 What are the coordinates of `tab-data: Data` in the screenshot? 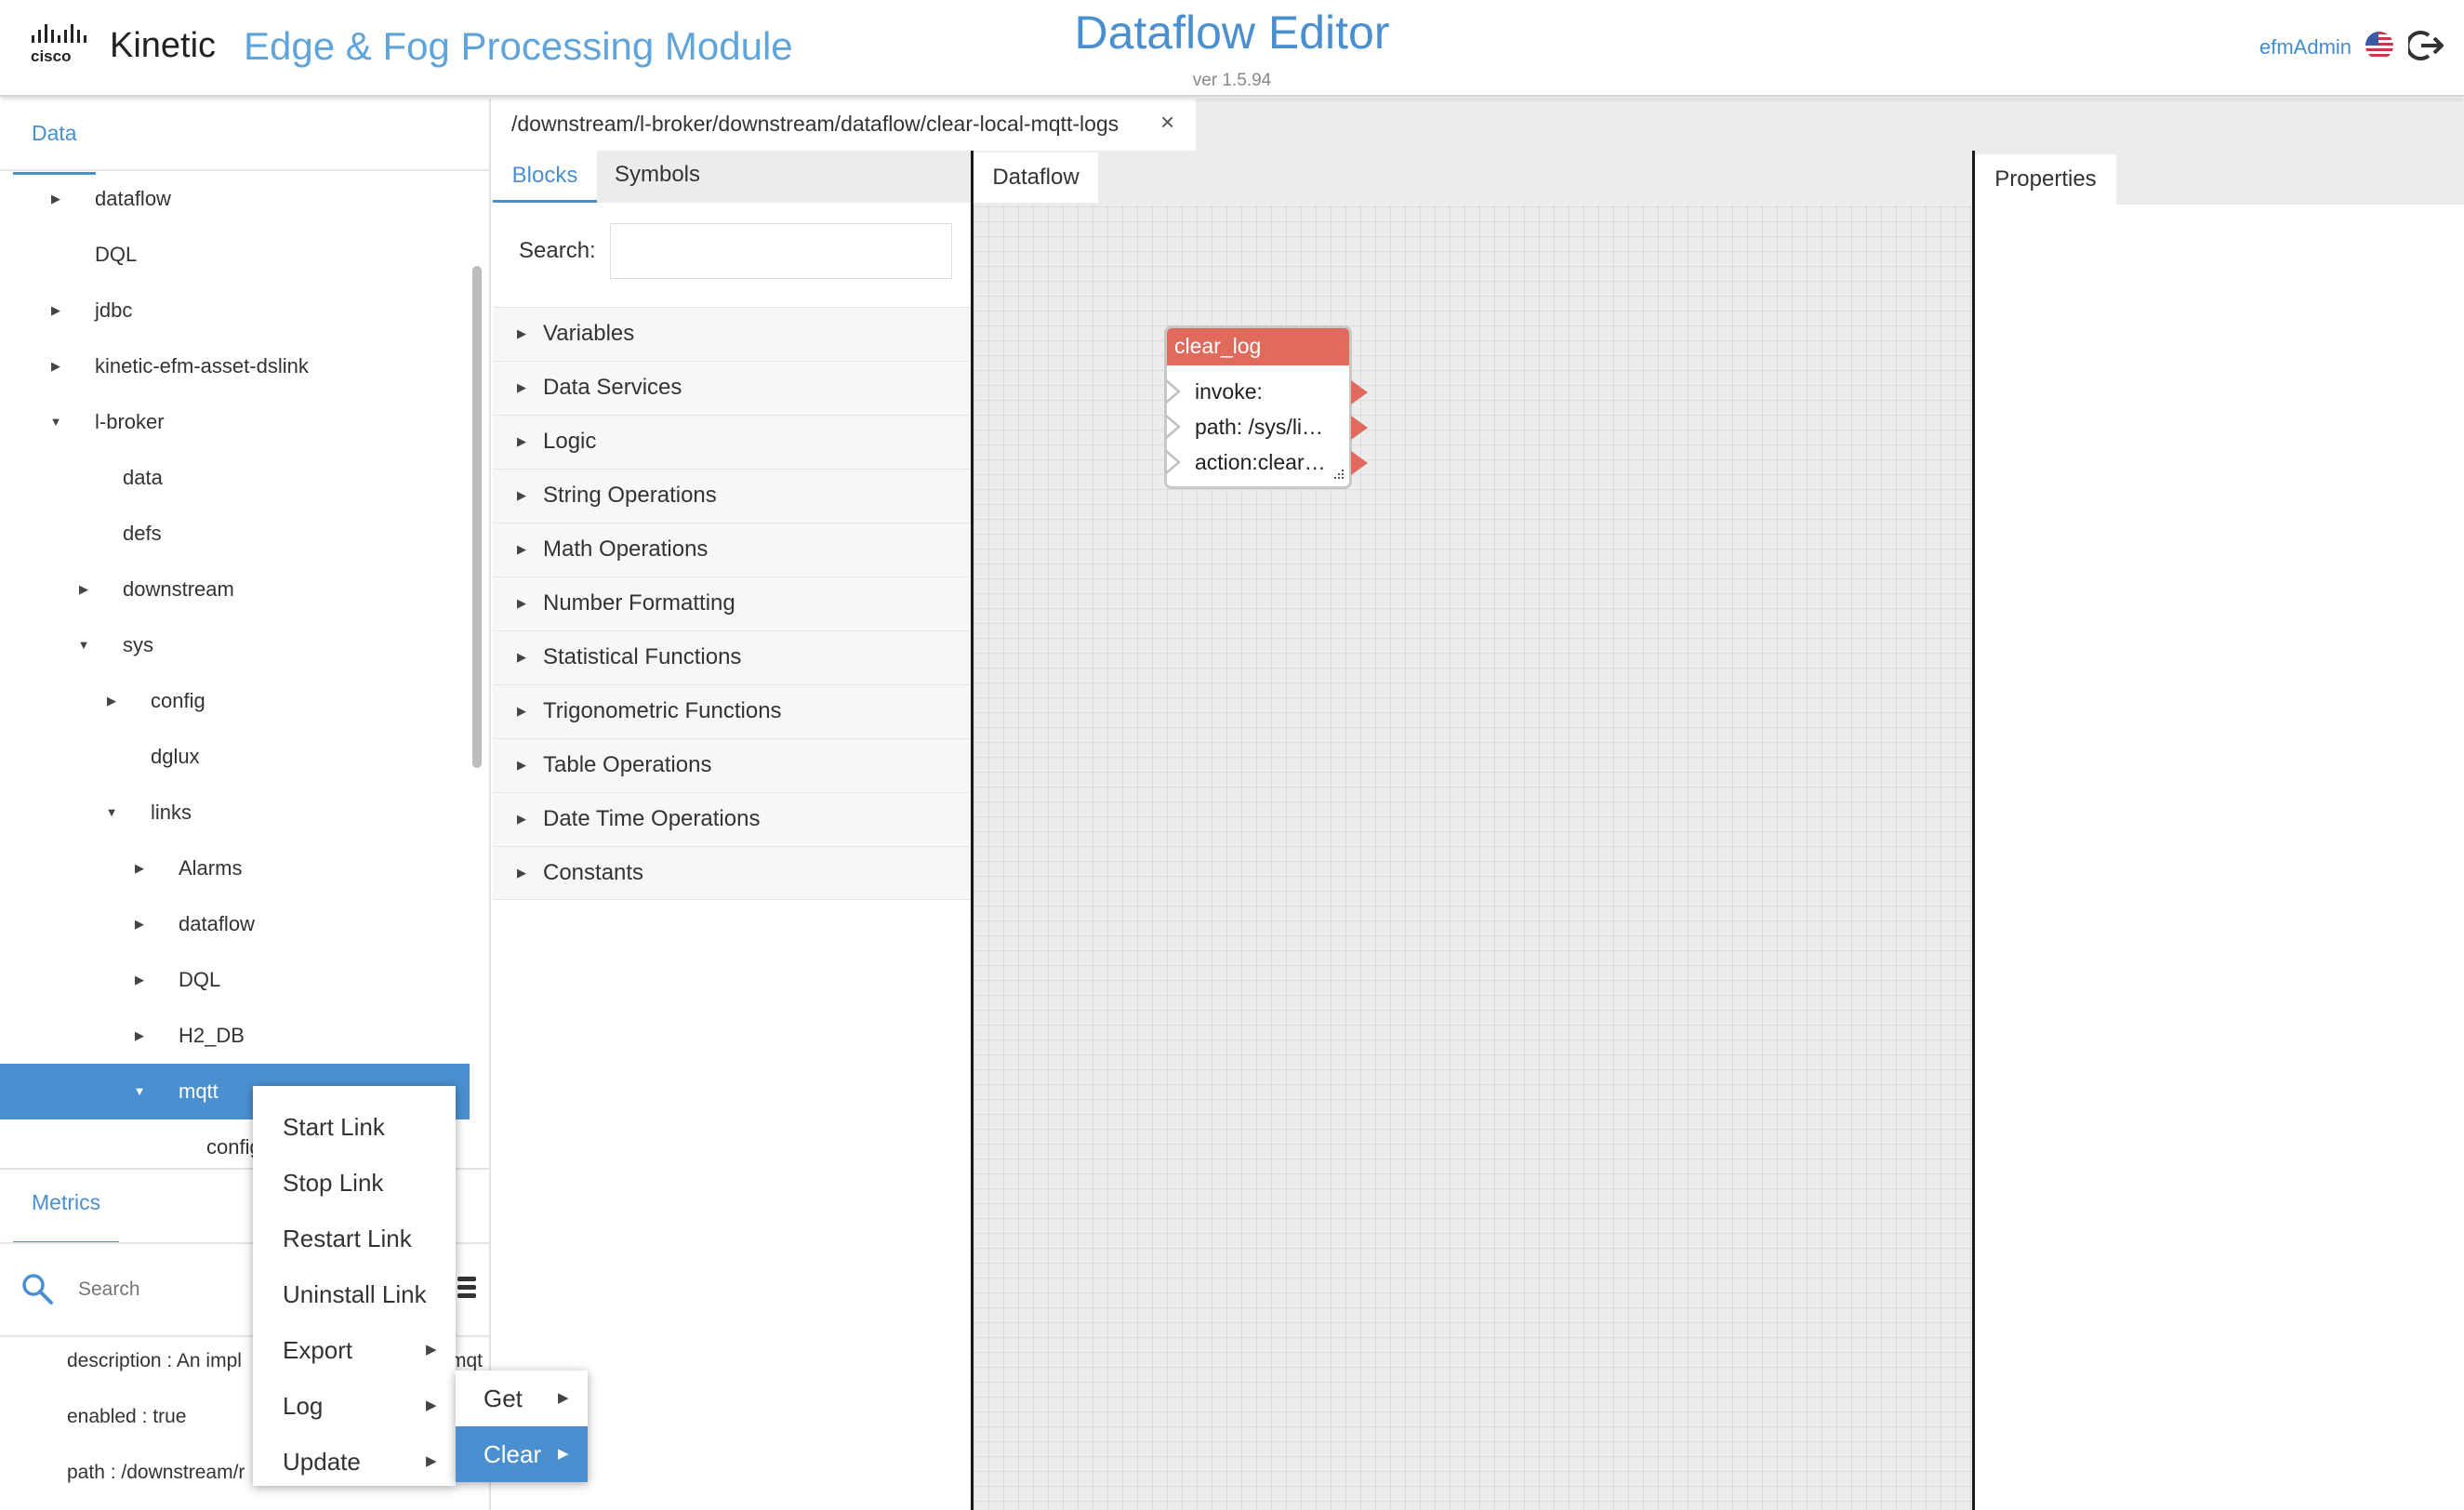 It's located at (54, 148).